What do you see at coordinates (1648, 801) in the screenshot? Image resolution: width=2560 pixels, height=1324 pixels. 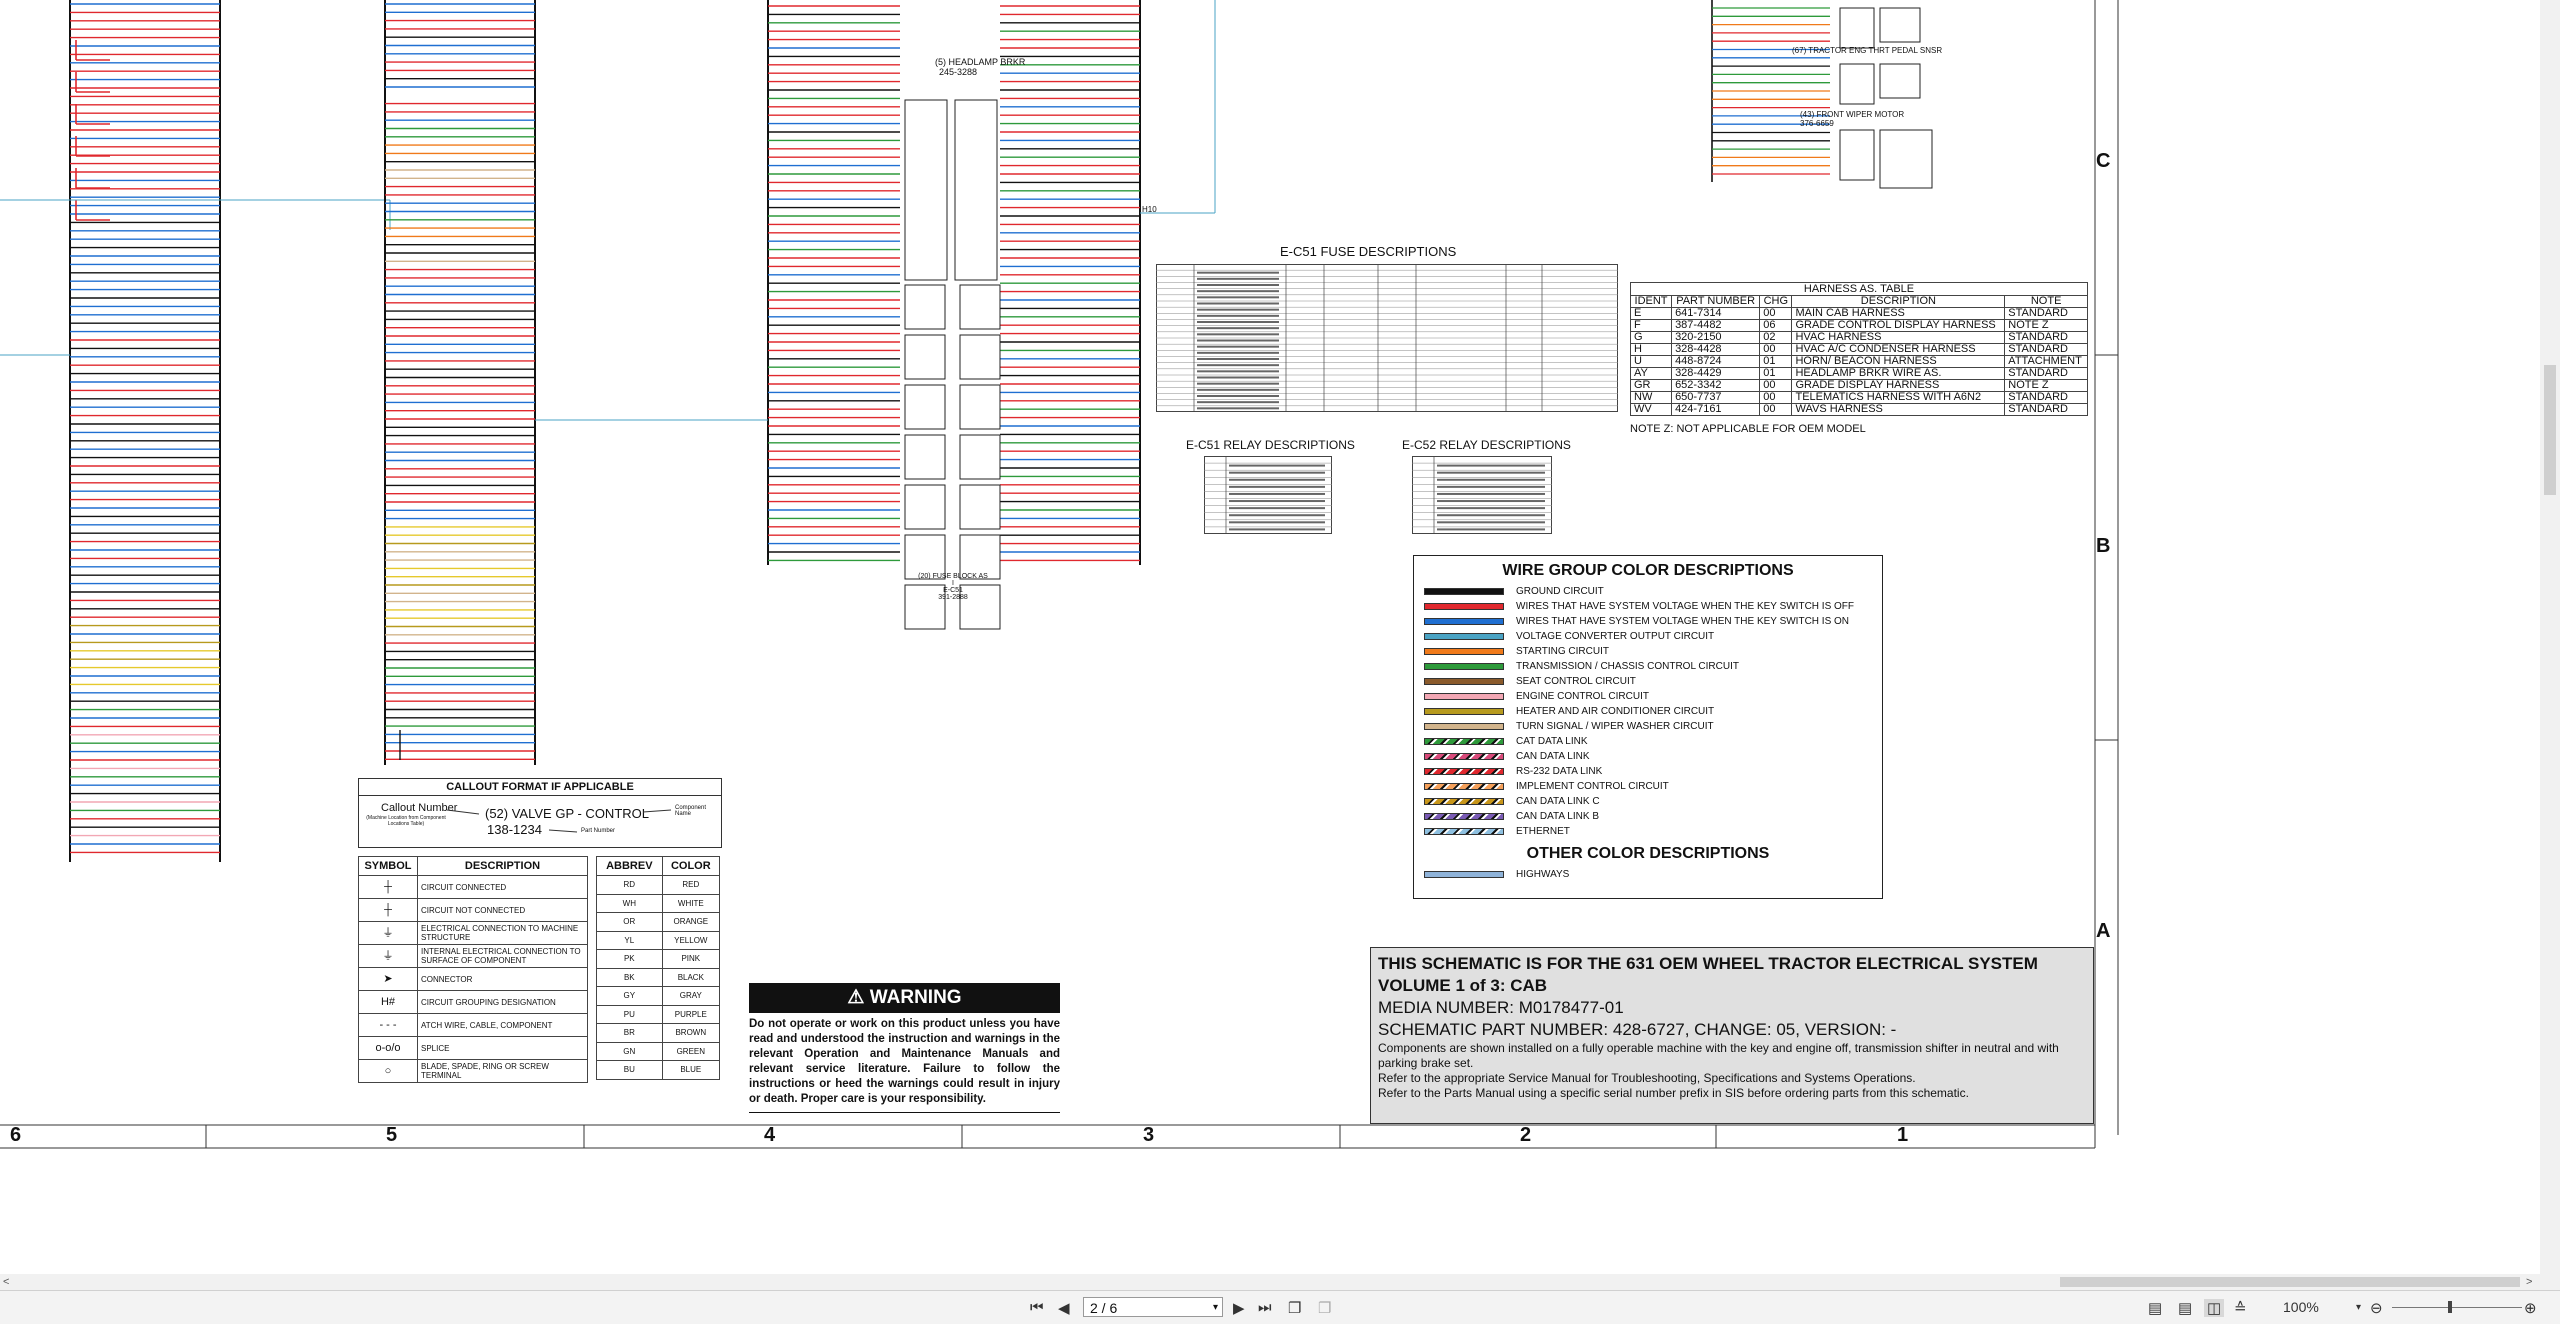 I see `wire-group-item: CAN DATA LINK C` at bounding box center [1648, 801].